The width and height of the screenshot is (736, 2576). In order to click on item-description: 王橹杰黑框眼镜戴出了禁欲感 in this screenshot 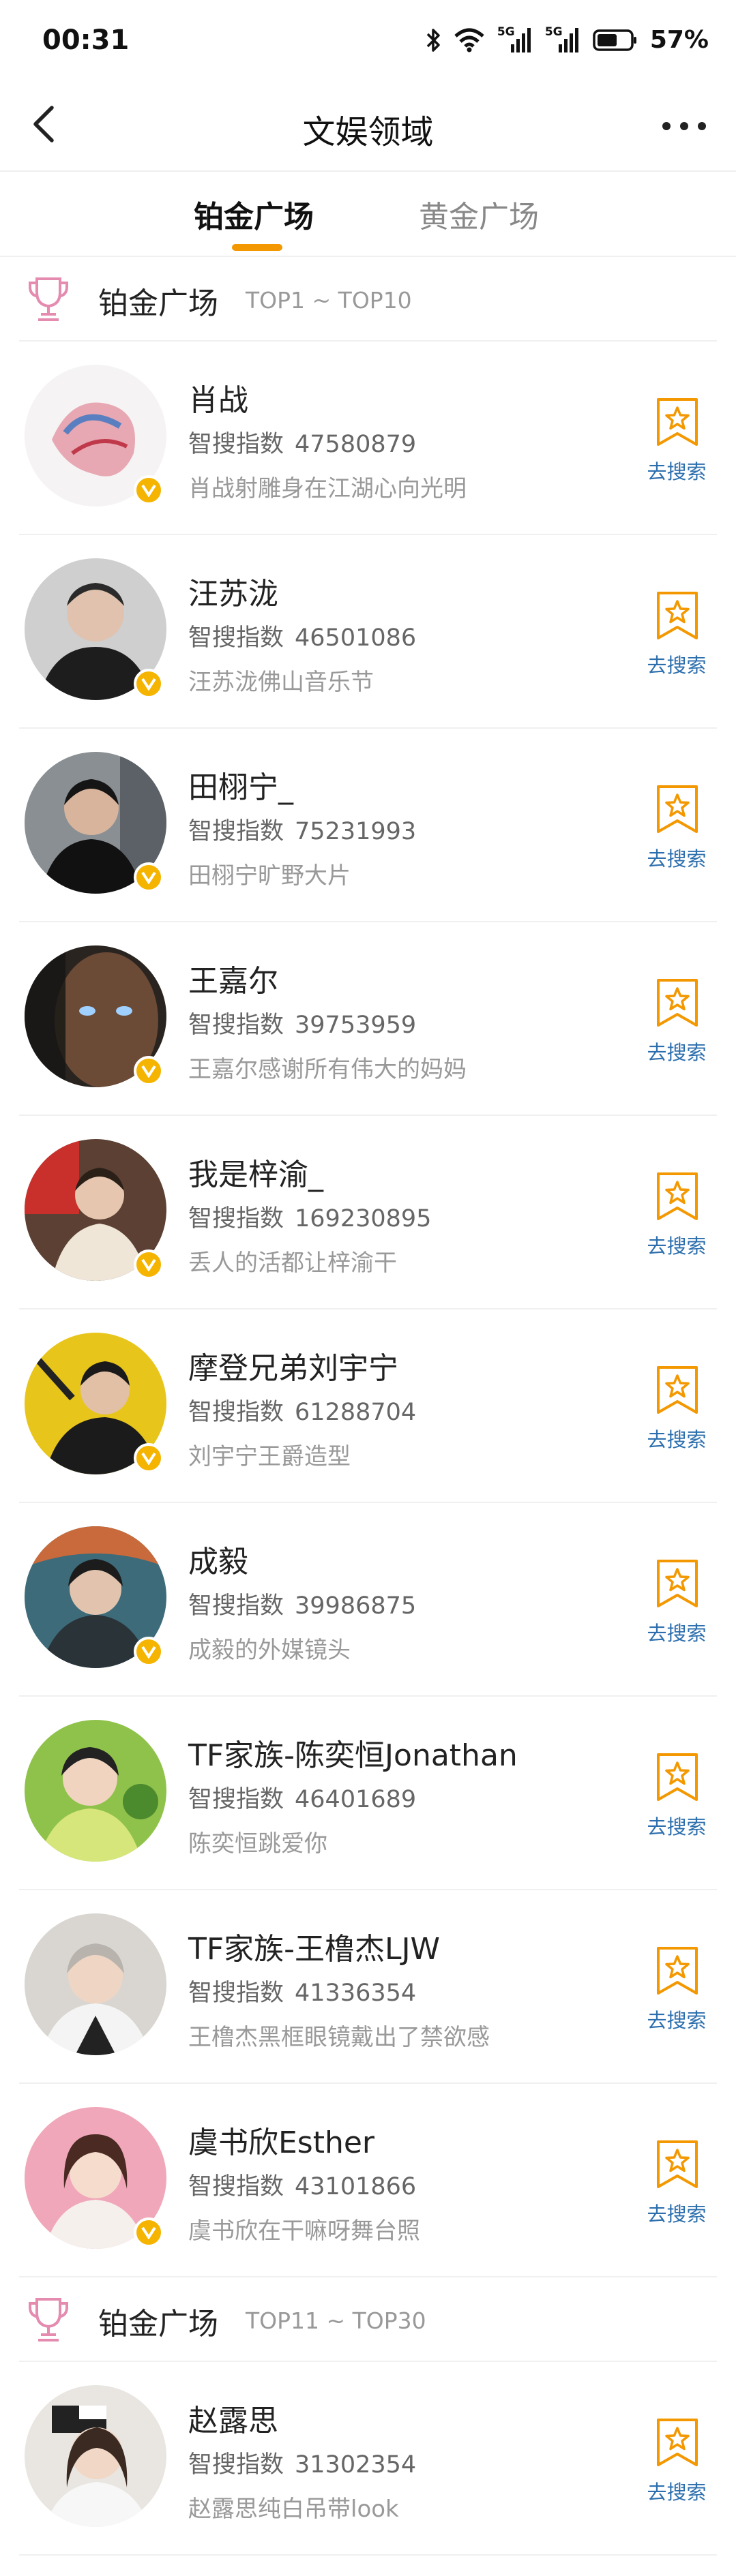, I will do `click(339, 2035)`.